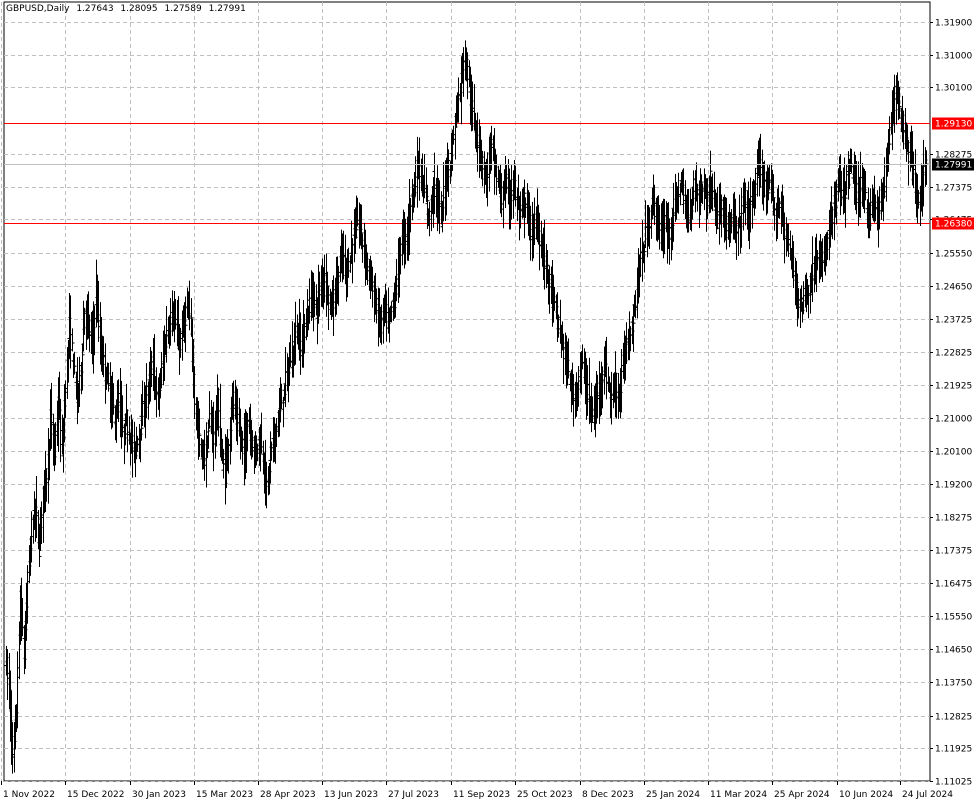 The height and width of the screenshot is (809, 978). What do you see at coordinates (608, 795) in the screenshot?
I see `x-tick-label: 8 Dec 2023` at bounding box center [608, 795].